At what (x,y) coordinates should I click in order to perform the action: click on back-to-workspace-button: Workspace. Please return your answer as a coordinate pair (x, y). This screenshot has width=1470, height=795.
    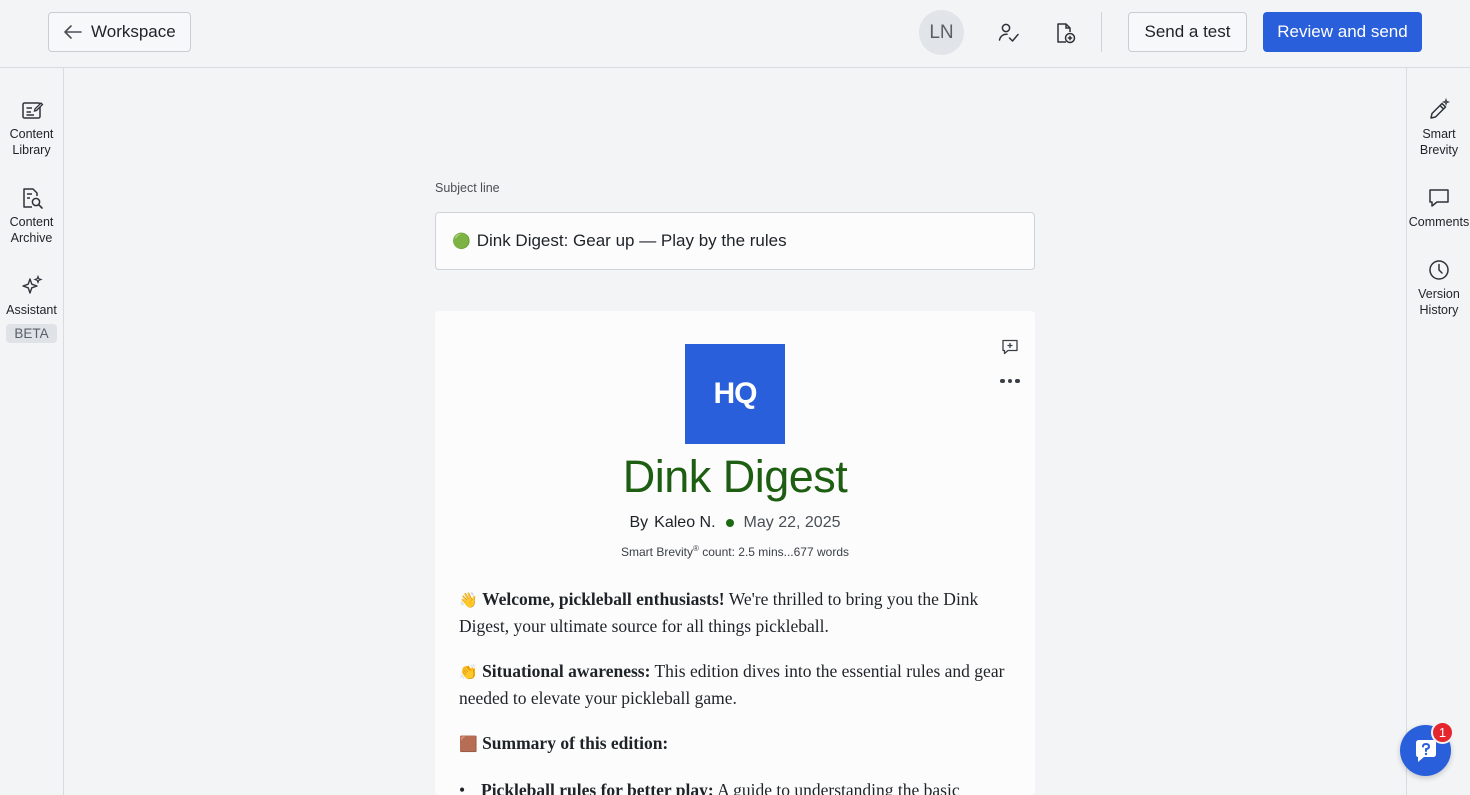
    Looking at the image, I should click on (119, 32).